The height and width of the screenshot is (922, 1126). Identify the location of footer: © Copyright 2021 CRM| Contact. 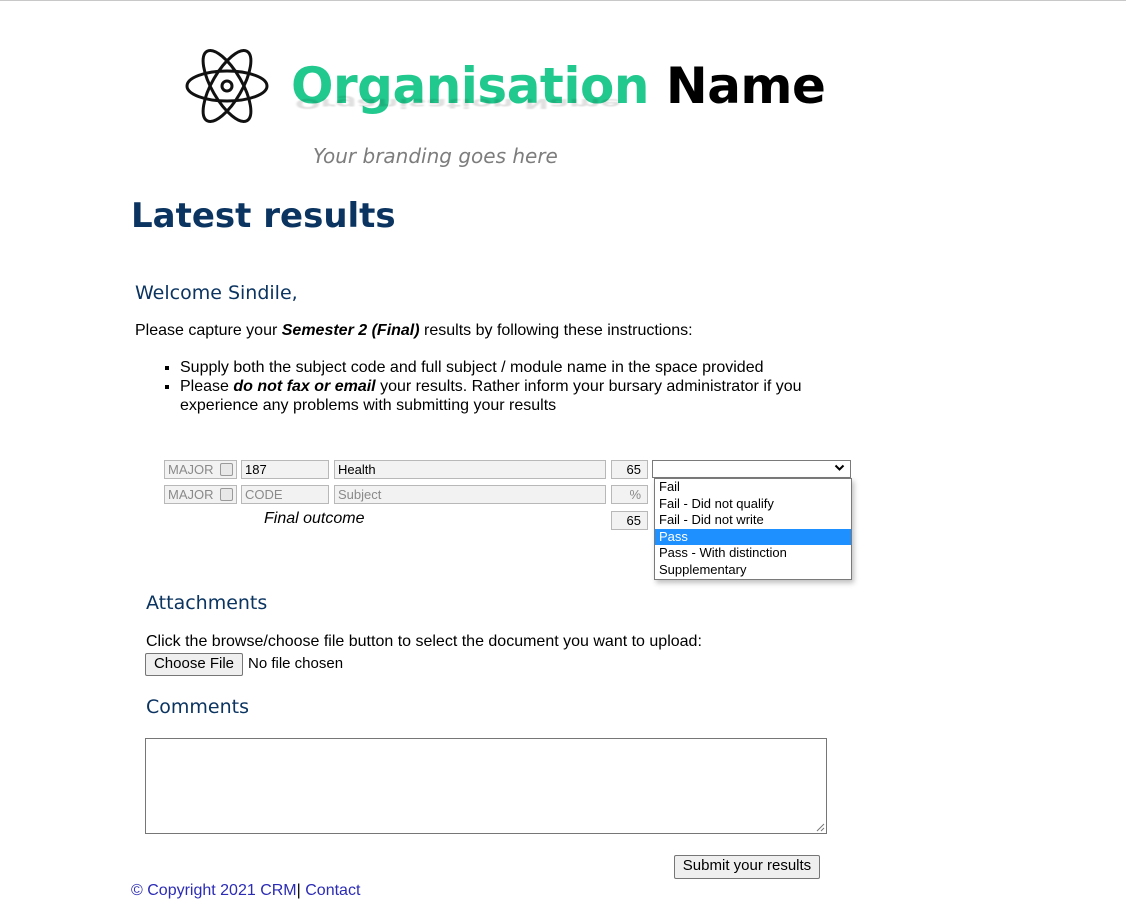
(245, 891).